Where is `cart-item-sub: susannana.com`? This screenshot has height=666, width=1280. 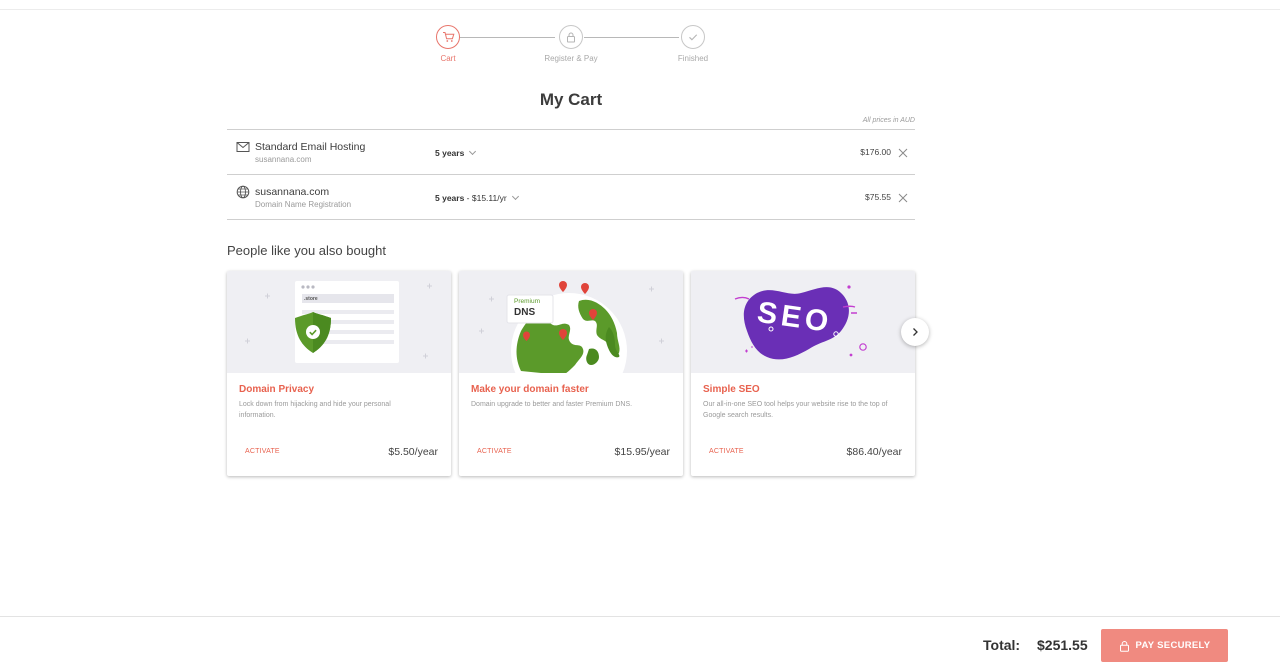 cart-item-sub: susannana.com is located at coordinates (283, 159).